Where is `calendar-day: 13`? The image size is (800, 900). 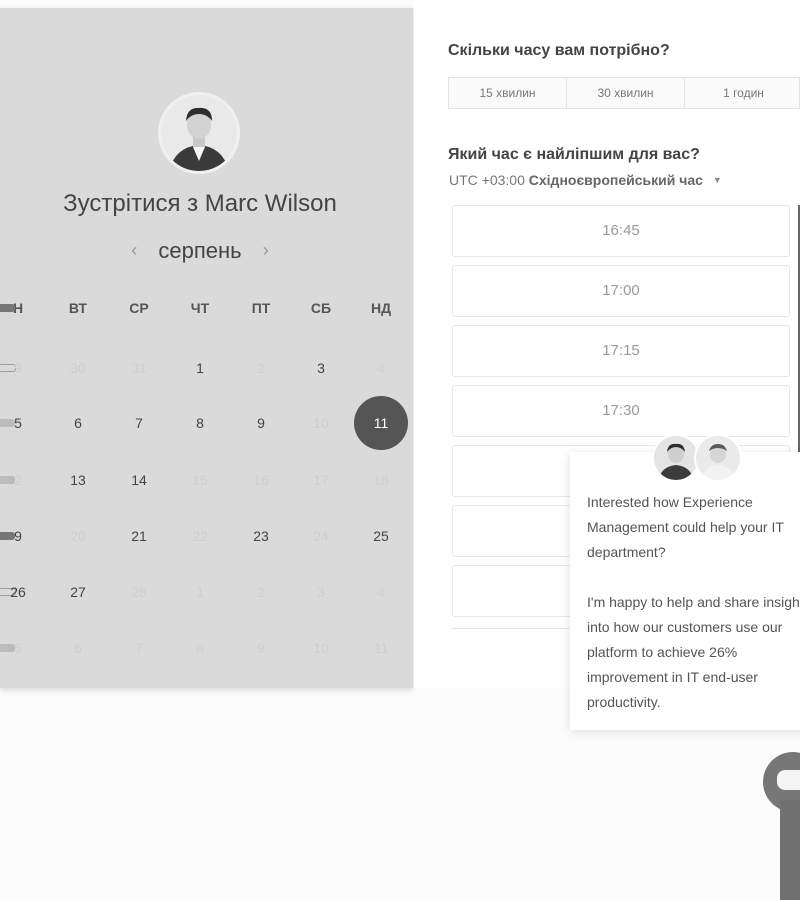 calendar-day: 13 is located at coordinates (78, 480).